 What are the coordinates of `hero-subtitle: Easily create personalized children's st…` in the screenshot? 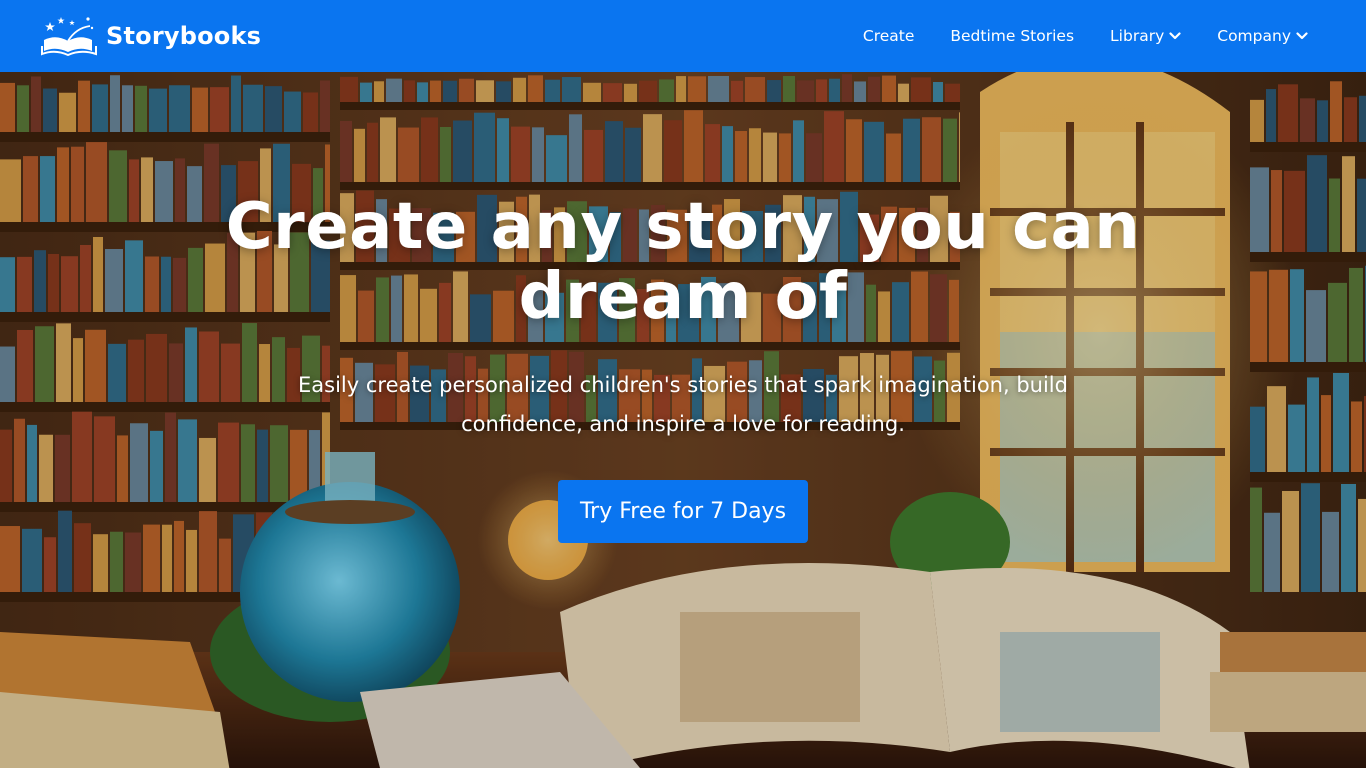 It's located at (683, 404).